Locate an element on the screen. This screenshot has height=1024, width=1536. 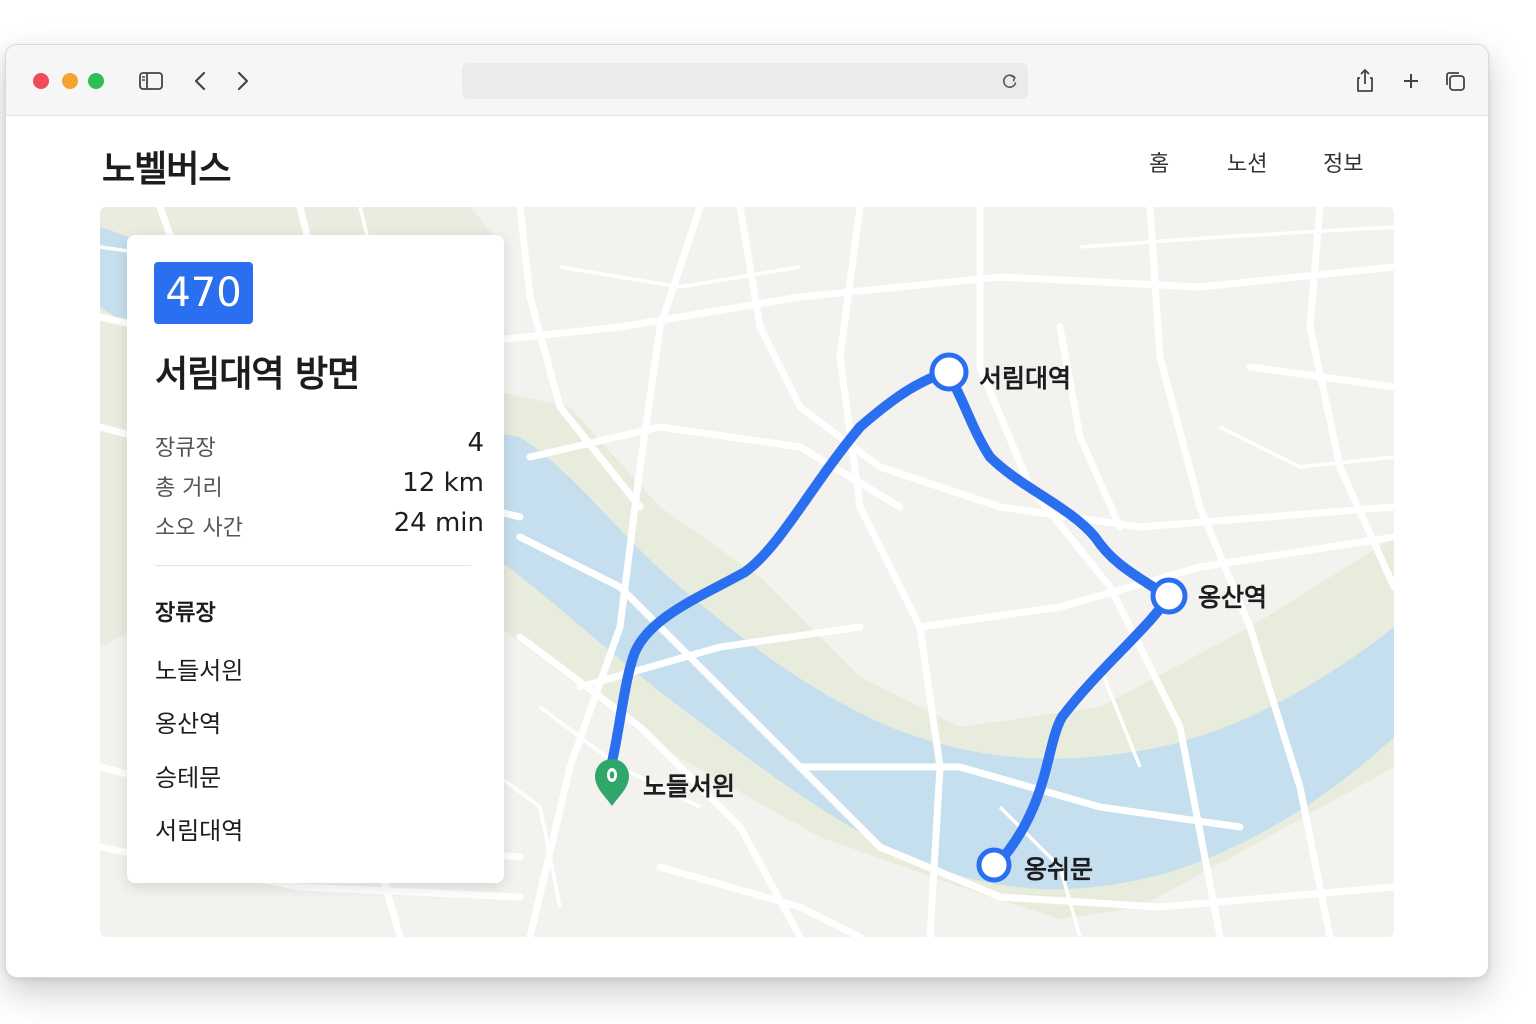
stops-heading: 장류장 is located at coordinates (185, 613).